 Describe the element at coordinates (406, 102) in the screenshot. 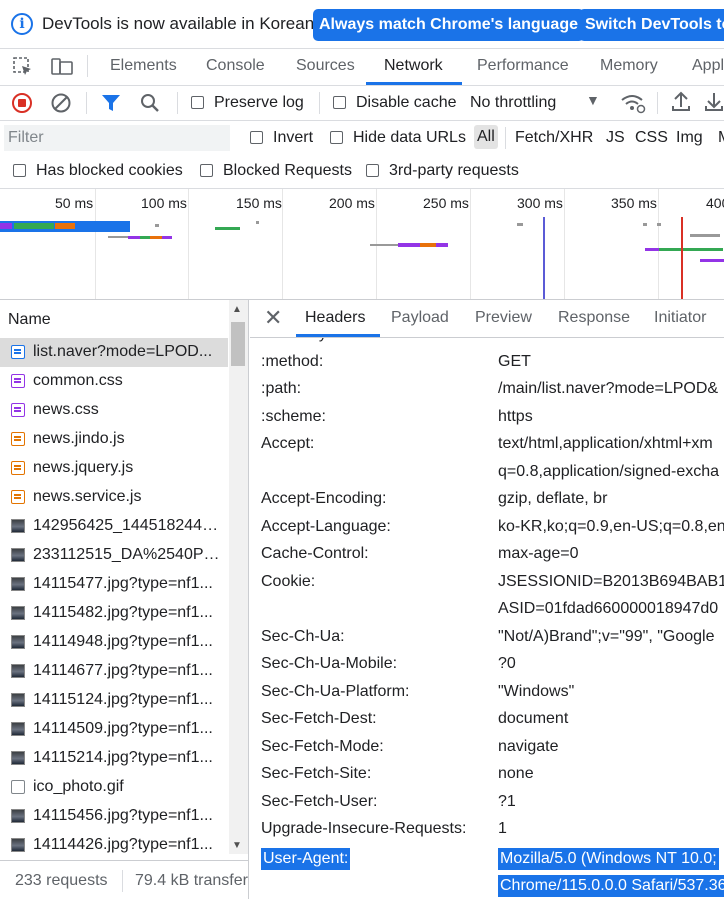

I see `disable-cache-label: Disable cache` at that location.